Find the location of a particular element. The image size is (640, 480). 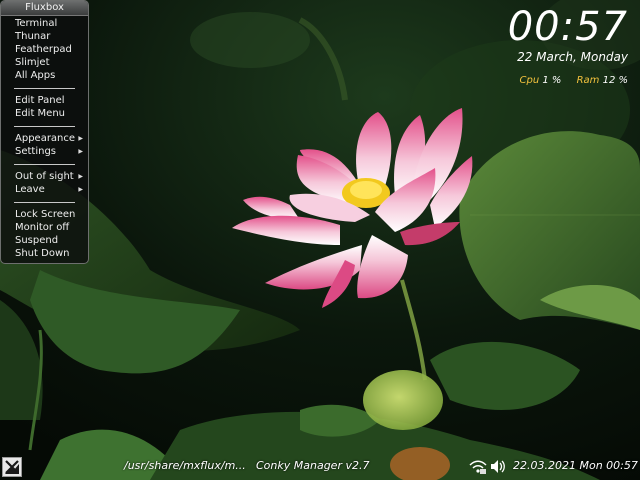

taskbar-clock: 22.03.2021 Mon 00:57 is located at coordinates (575, 466).